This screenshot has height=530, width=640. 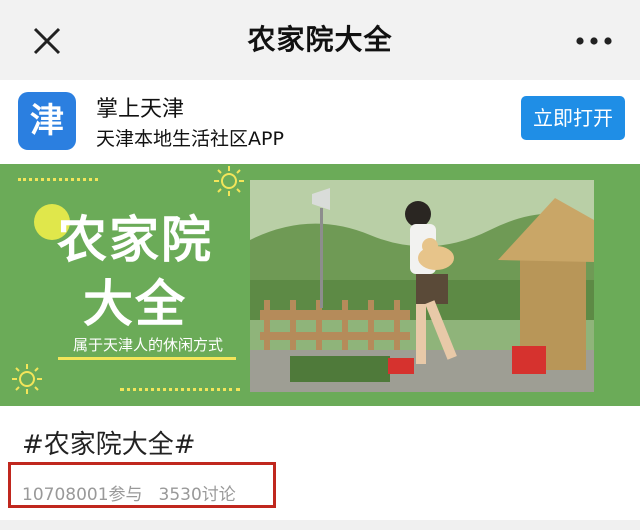 I want to click on app-logo-icon: 津, so click(x=47, y=121).